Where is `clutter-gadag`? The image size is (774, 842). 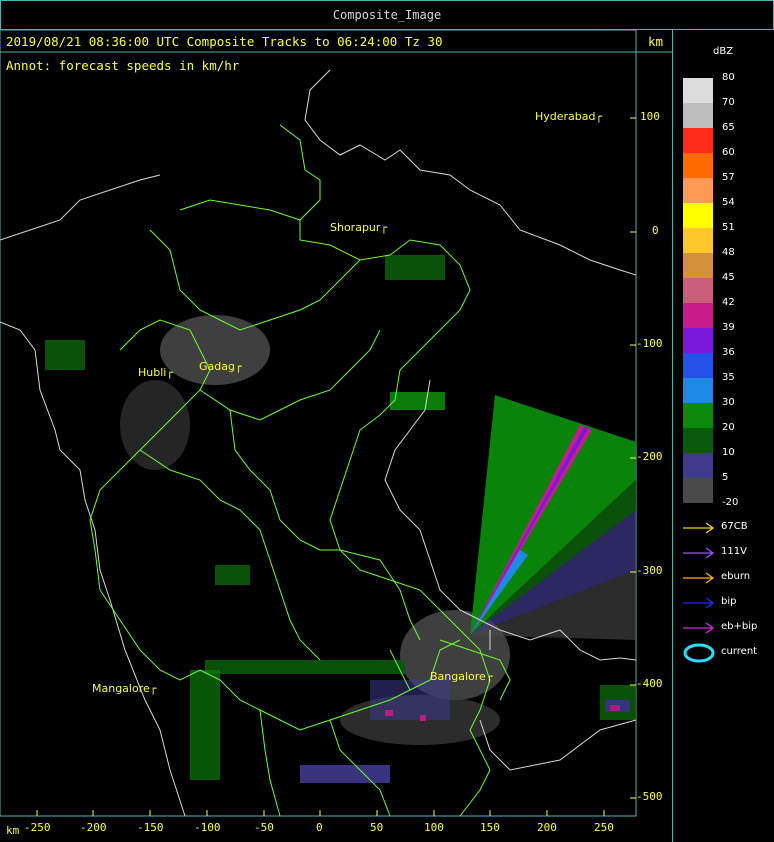
clutter-gadag is located at coordinates (195, 392).